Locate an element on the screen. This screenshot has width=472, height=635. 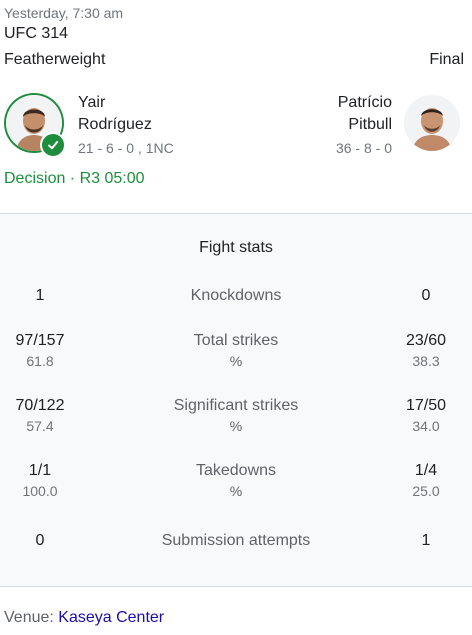
fight-result: Decision · R3 05:00 is located at coordinates (74, 178).